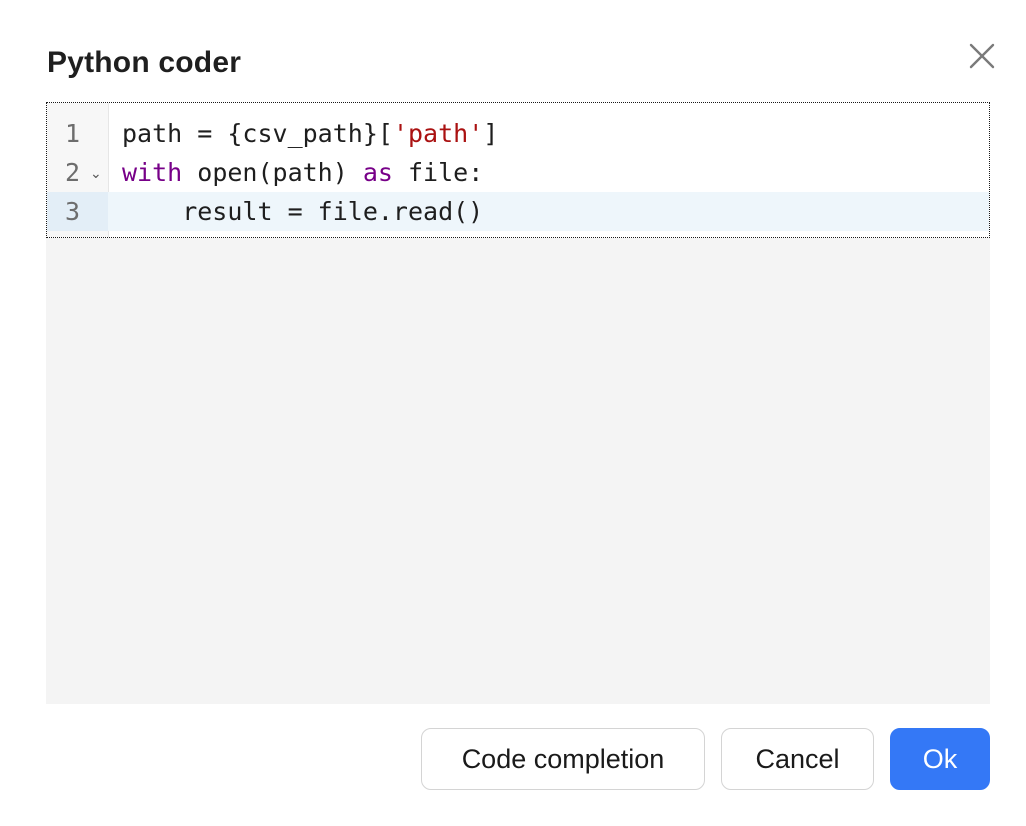 This screenshot has height=826, width=1026. What do you see at coordinates (797, 759) in the screenshot?
I see `cancel-button: Cancel` at bounding box center [797, 759].